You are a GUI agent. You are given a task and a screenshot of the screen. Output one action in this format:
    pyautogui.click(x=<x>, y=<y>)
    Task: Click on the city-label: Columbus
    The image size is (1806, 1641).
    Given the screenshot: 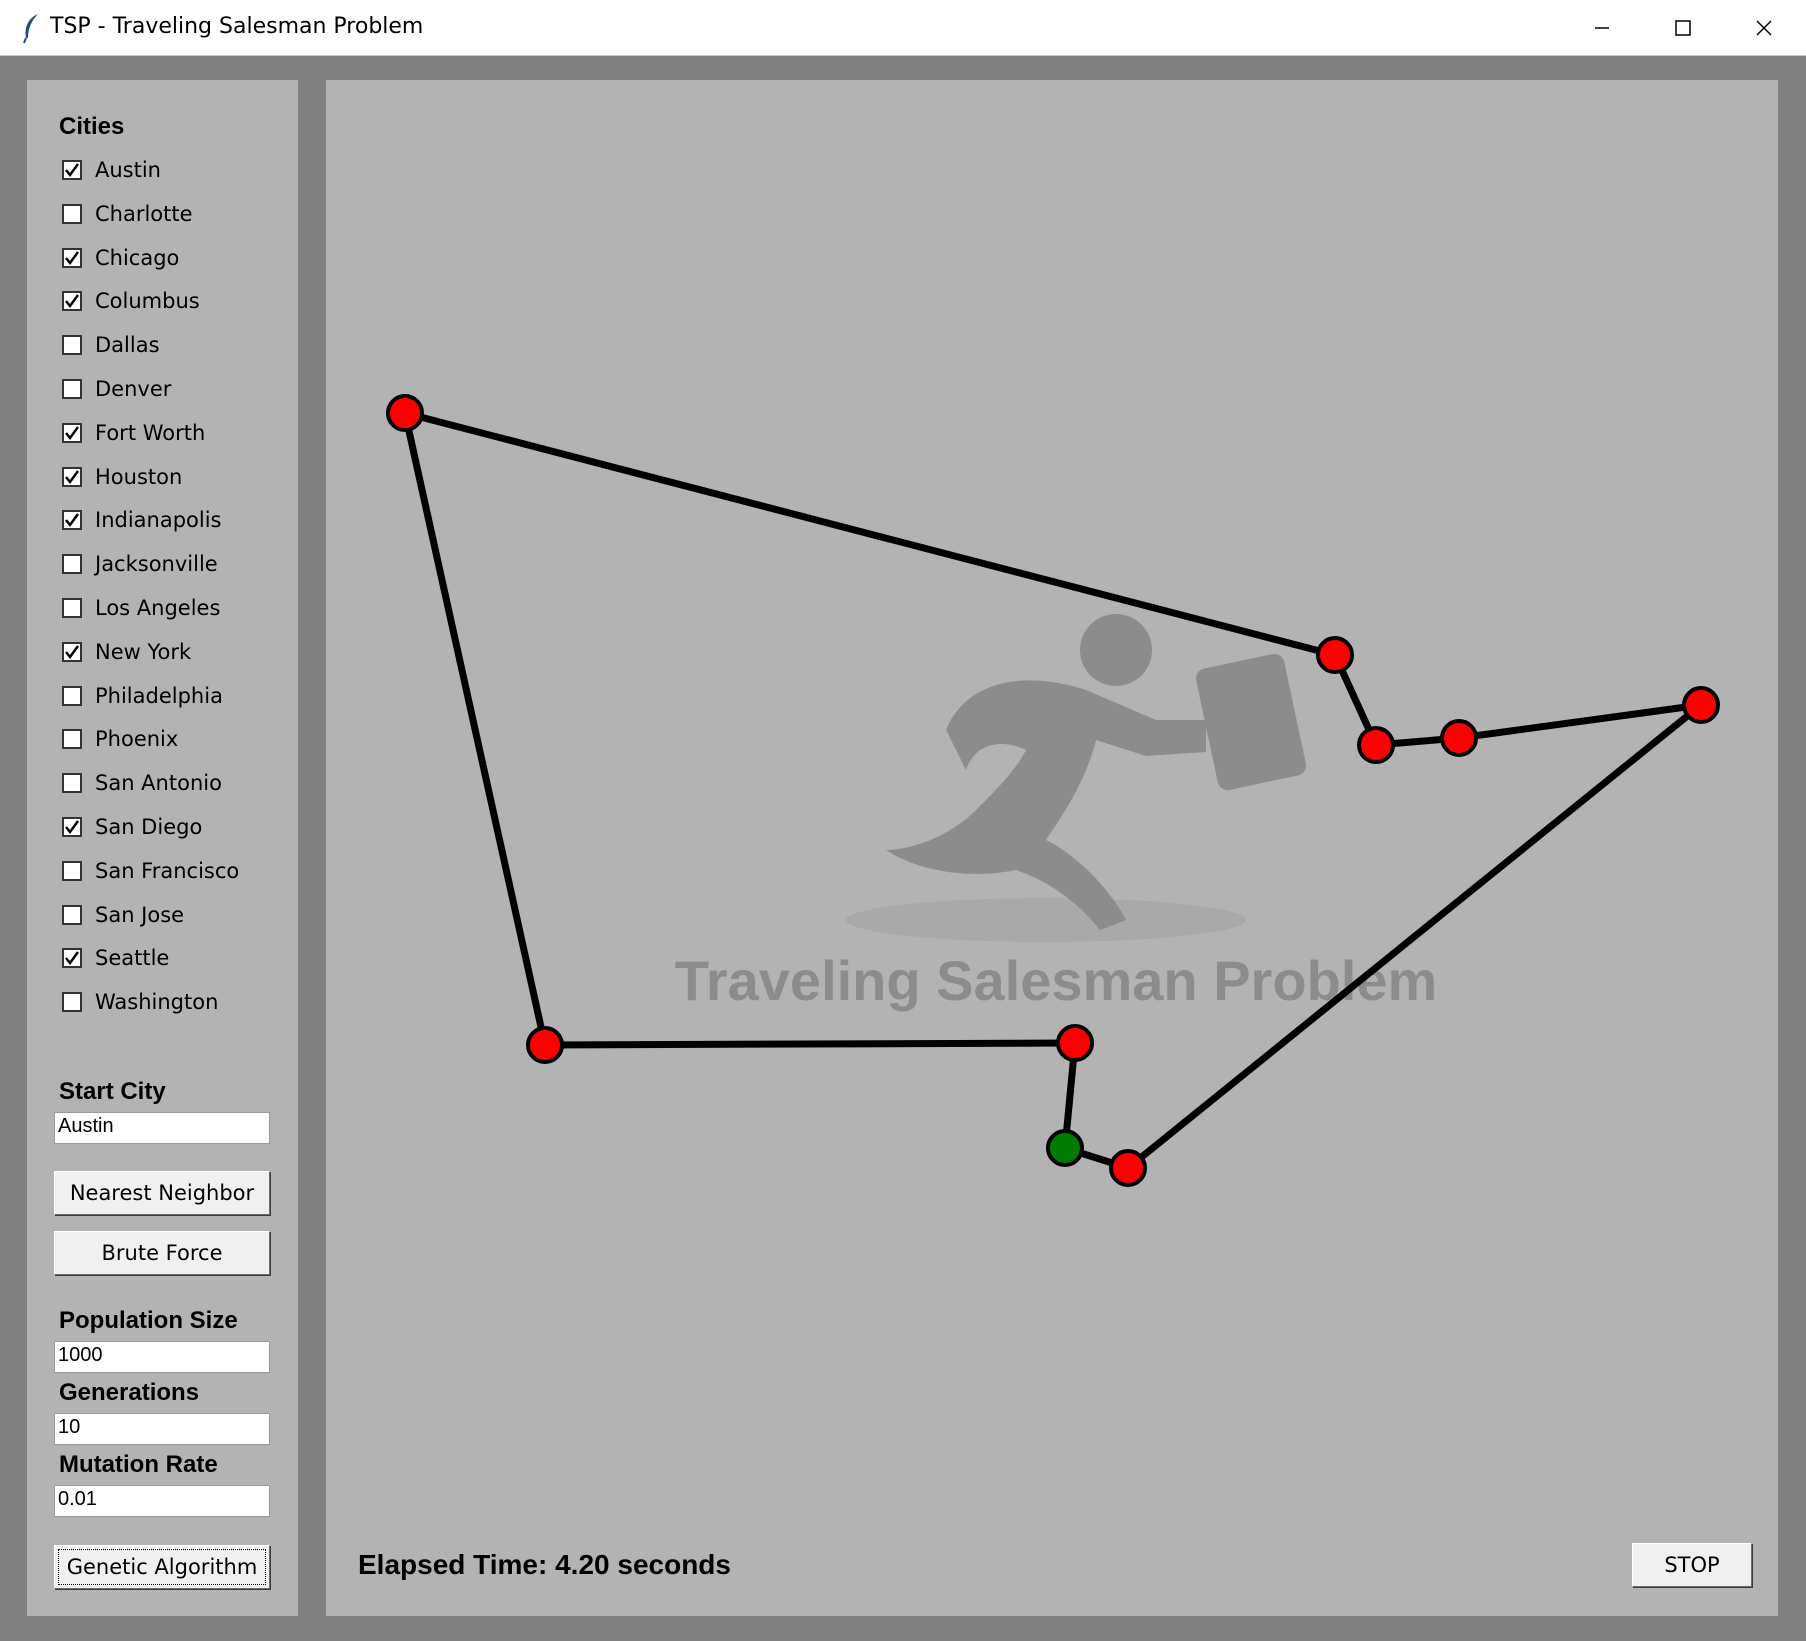 What is the action you would take?
    pyautogui.click(x=147, y=301)
    